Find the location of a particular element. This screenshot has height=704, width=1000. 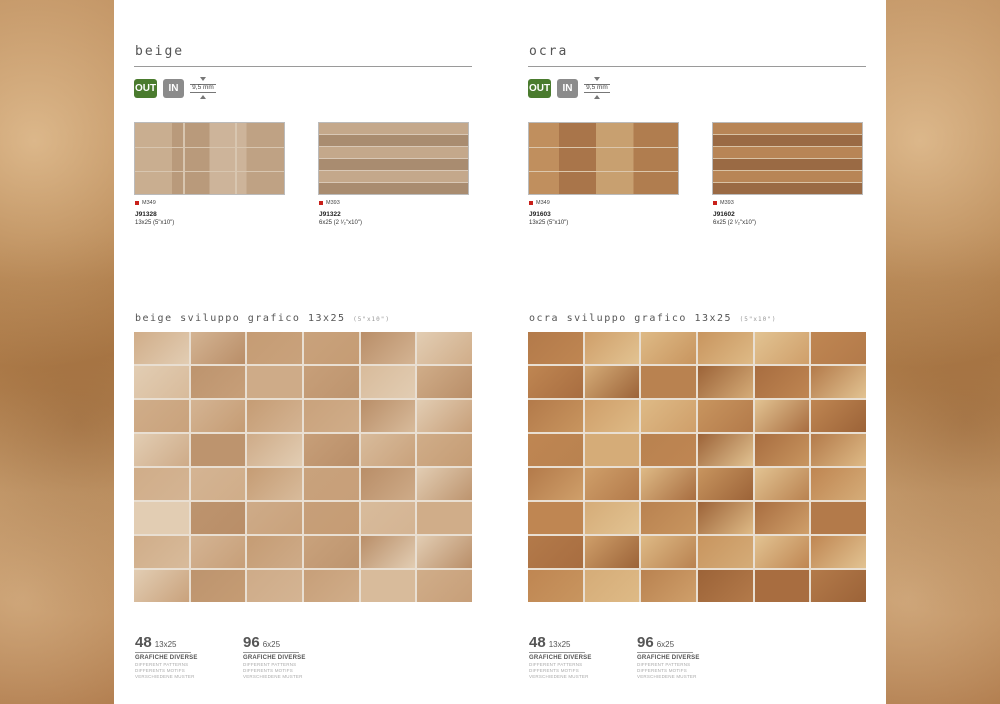

right-texture-margin is located at coordinates (943, 352).